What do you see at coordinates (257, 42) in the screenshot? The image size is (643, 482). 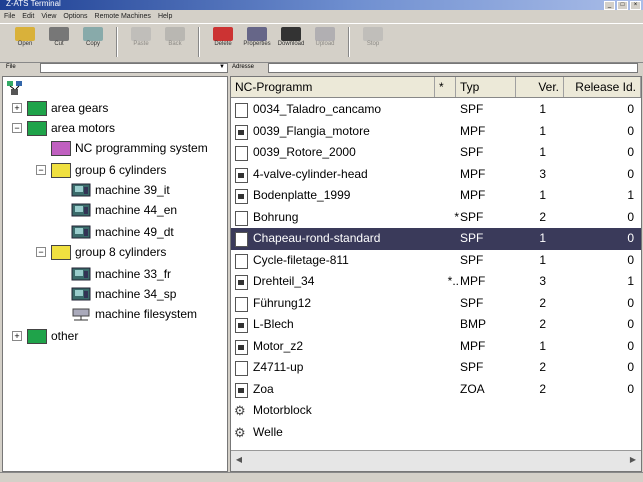 I see `toolbar-button-properties: Properties` at bounding box center [257, 42].